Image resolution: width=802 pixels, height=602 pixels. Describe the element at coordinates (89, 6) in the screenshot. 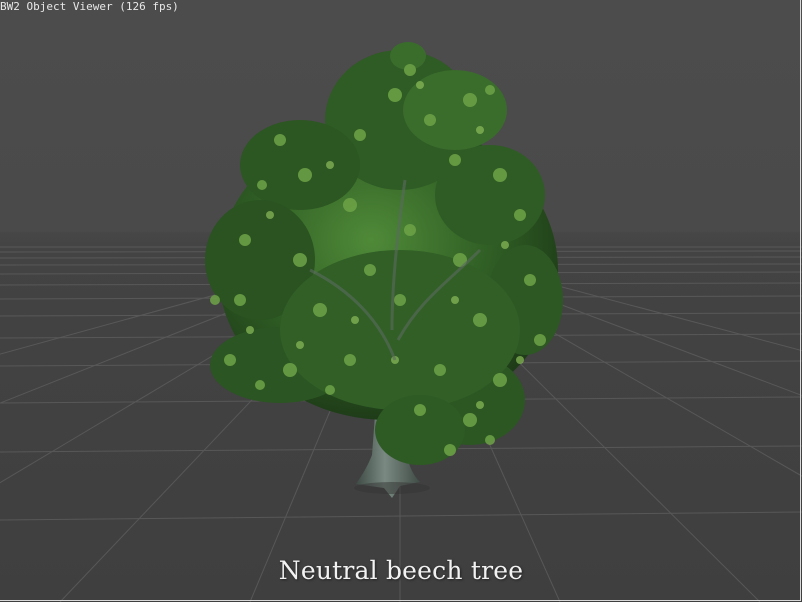

I see `fps-title-overlay: BW2 Object Viewer (126 fps)` at that location.